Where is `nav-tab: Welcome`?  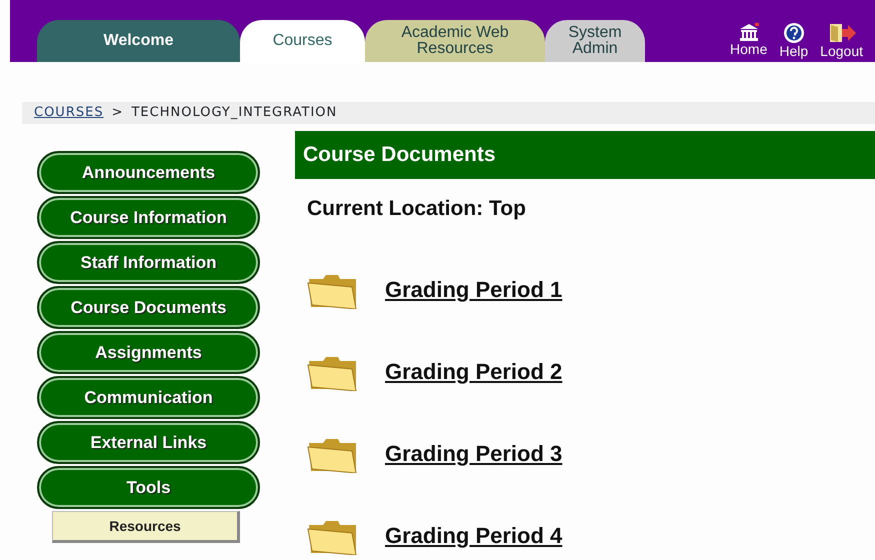 nav-tab: Welcome is located at coordinates (138, 41).